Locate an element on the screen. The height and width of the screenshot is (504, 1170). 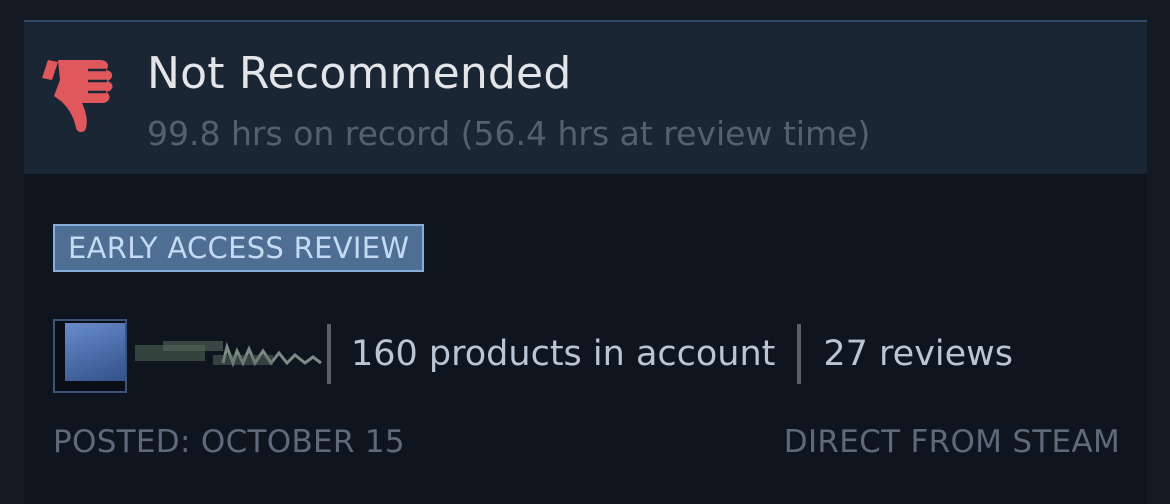
reviews-count: 27 reviews is located at coordinates (918, 354).